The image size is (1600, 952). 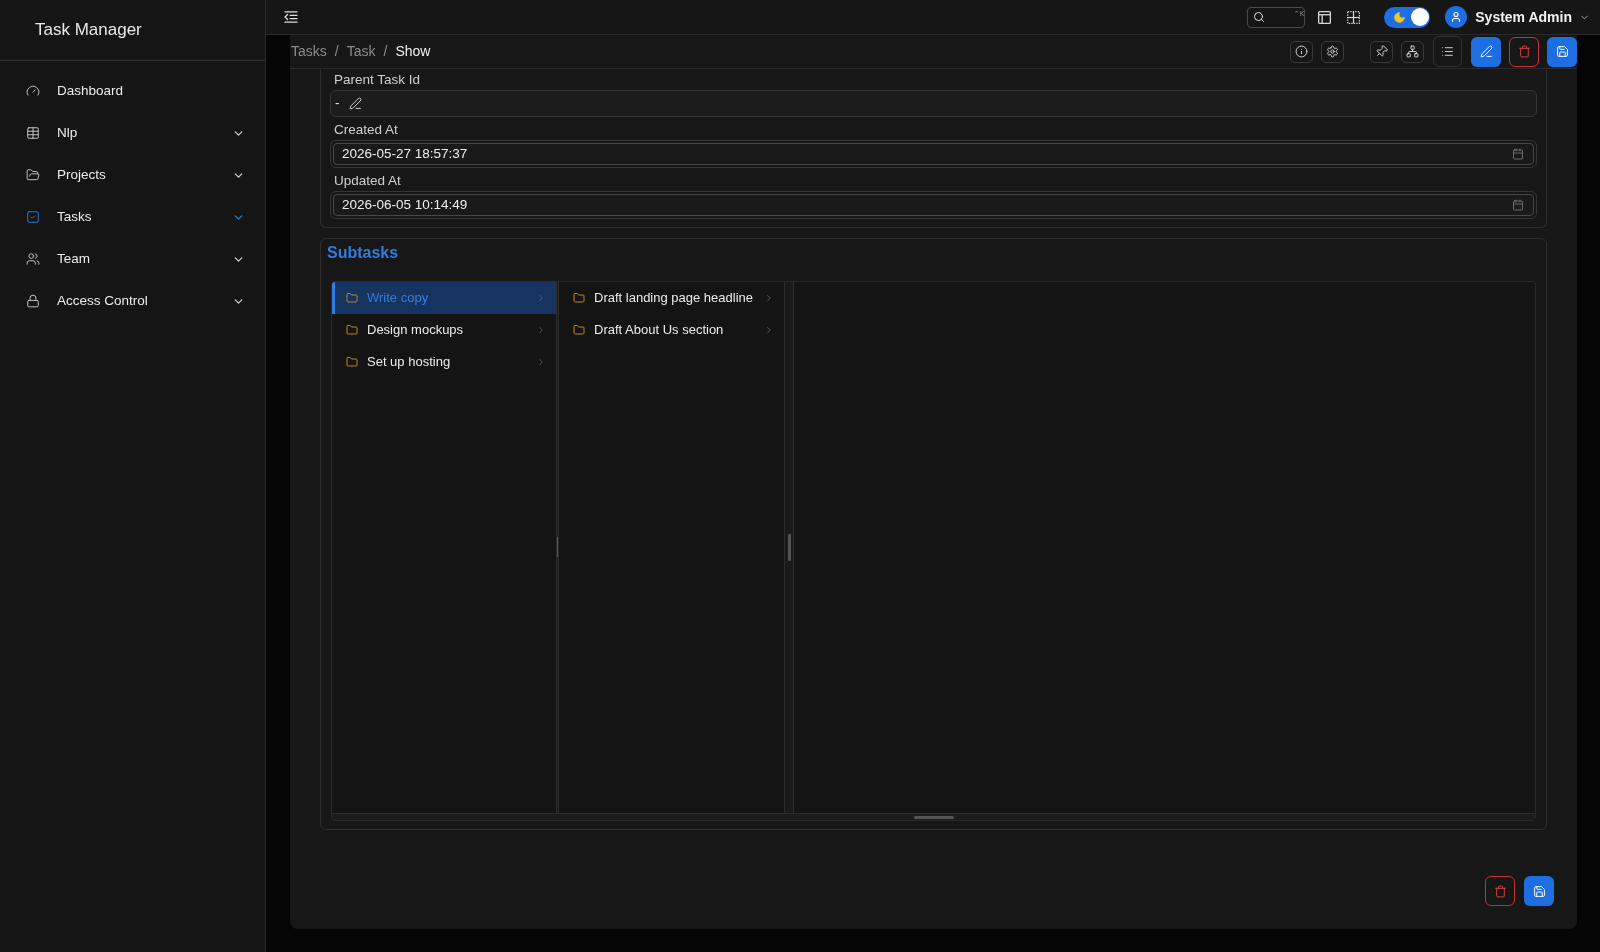 I want to click on date-field: 2026-06-05 10:14:49, so click(x=933, y=205).